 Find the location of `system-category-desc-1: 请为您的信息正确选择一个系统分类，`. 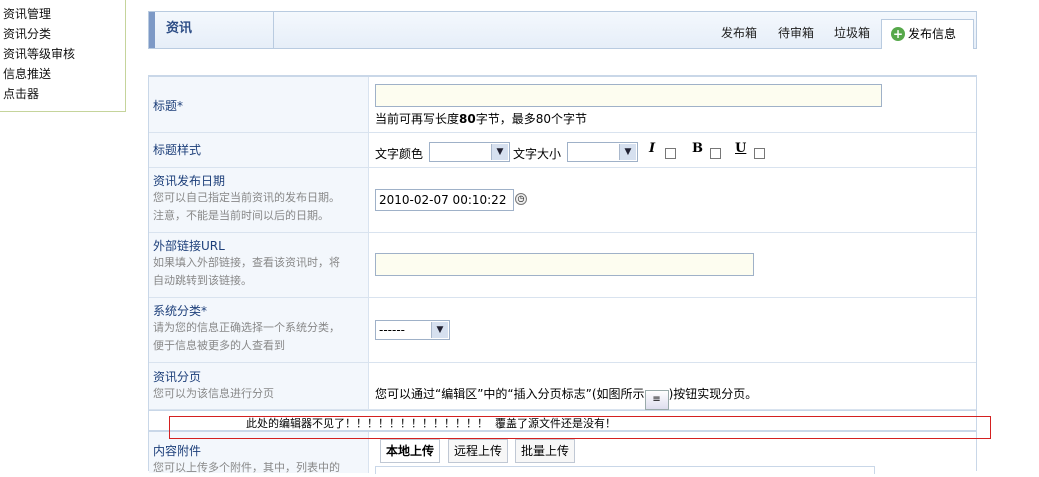

system-category-desc-1: 请为您的信息正确选择一个系统分类， is located at coordinates (246, 327).